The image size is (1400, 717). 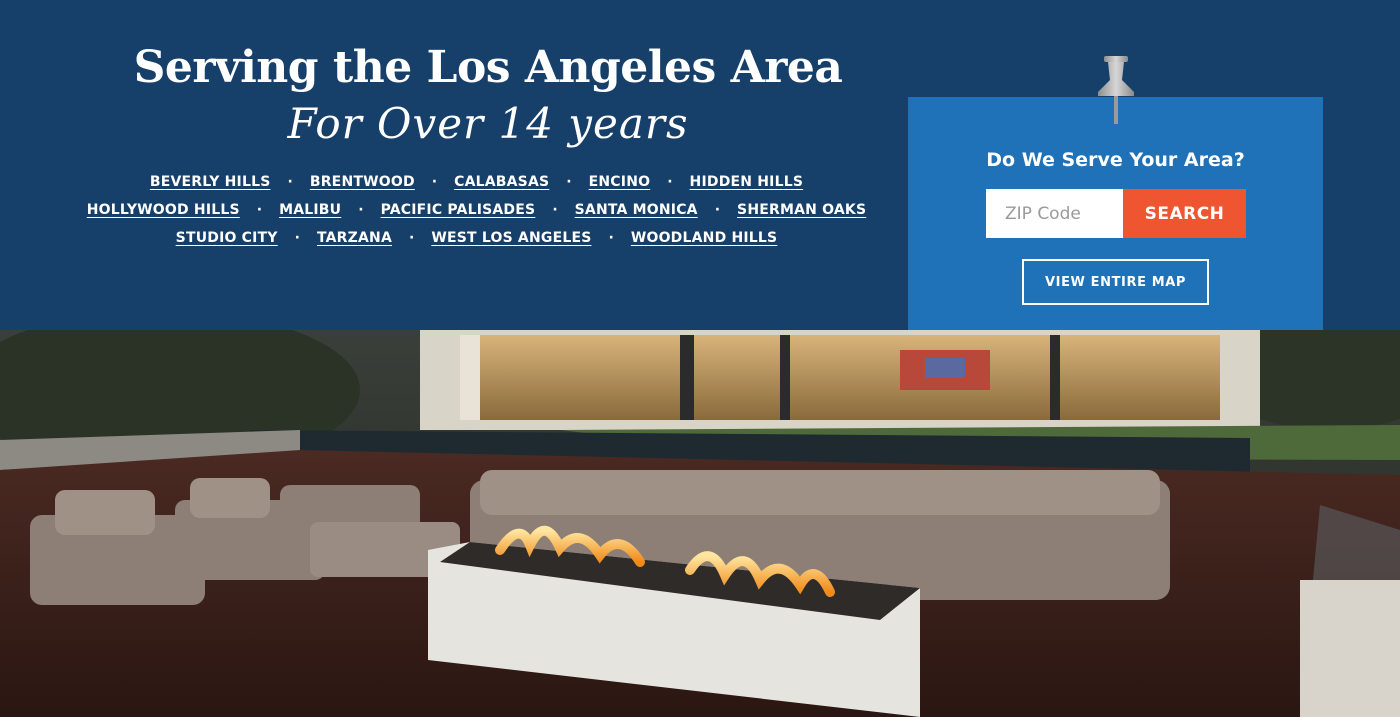 I want to click on push-pin-icon, so click(x=1116, y=90).